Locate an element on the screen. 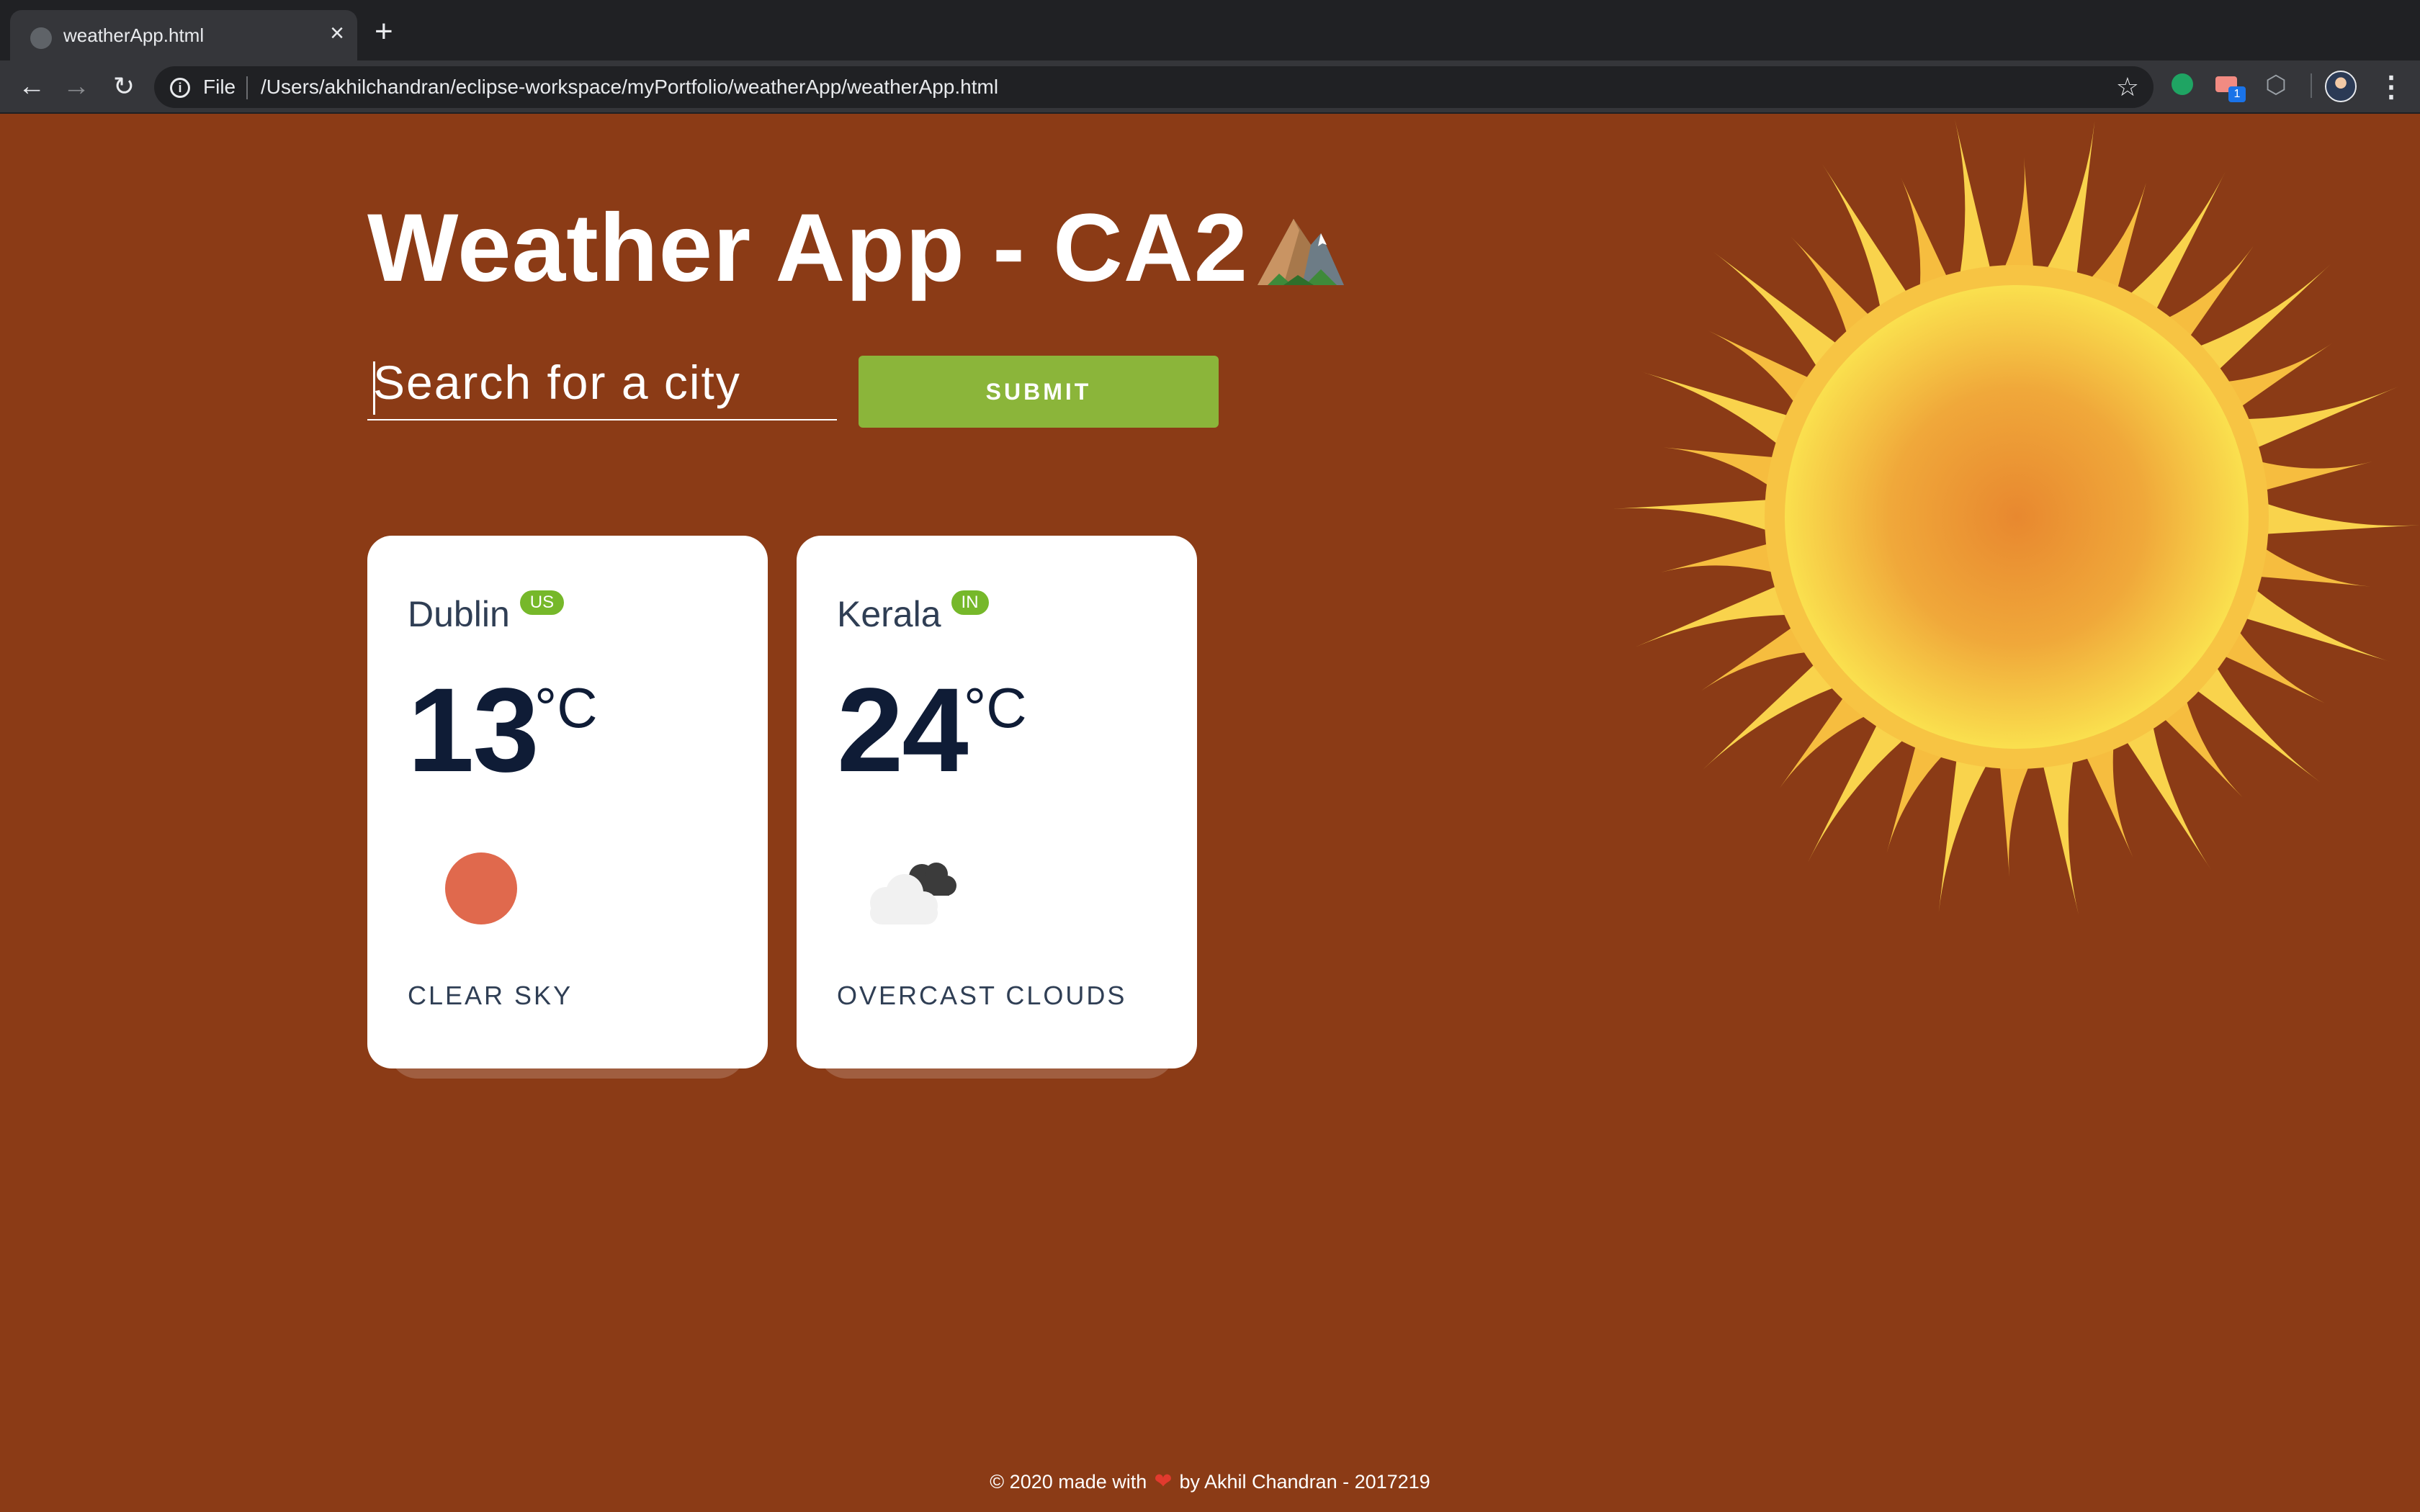 Image resolution: width=2420 pixels, height=1512 pixels. browser-tab: weatherApp.html × is located at coordinates (183, 35).